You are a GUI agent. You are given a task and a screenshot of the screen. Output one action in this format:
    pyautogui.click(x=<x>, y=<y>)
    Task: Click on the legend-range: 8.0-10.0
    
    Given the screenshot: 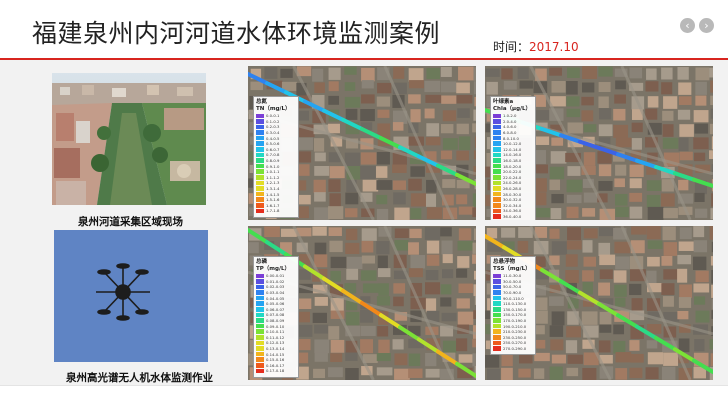 What is the action you would take?
    pyautogui.click(x=511, y=138)
    